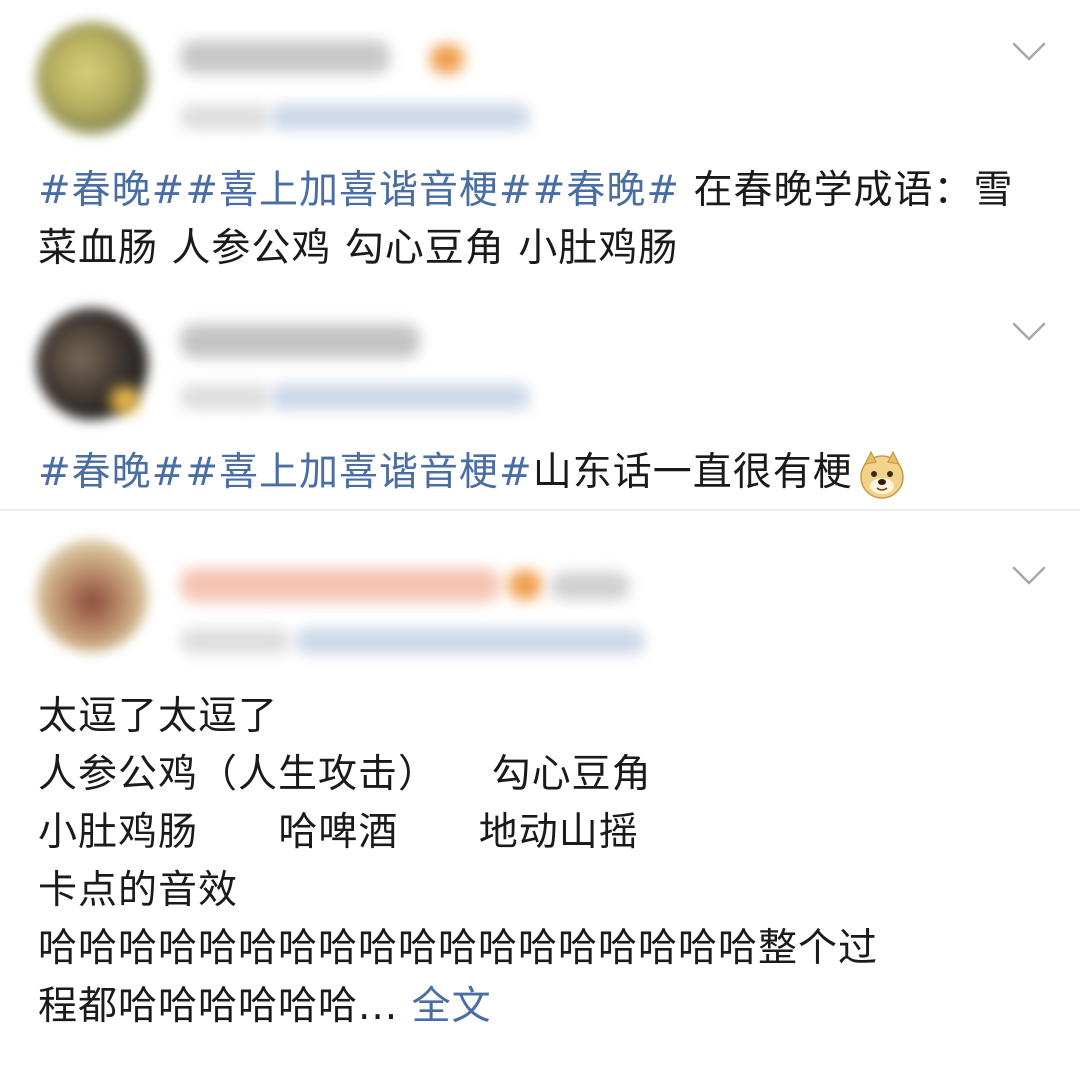  What do you see at coordinates (345, 774) in the screenshot?
I see `post-text-line: 人参公鸡（人生攻击） 勾心豆角` at bounding box center [345, 774].